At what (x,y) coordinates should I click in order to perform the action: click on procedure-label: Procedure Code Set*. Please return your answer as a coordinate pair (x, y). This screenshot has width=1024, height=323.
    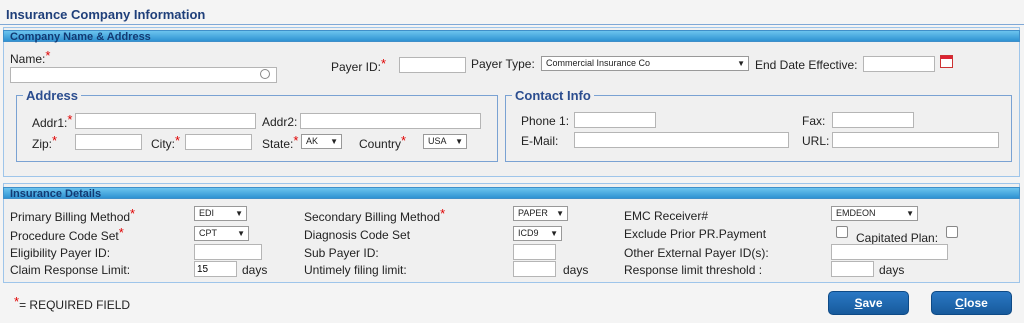
    Looking at the image, I should click on (67, 234).